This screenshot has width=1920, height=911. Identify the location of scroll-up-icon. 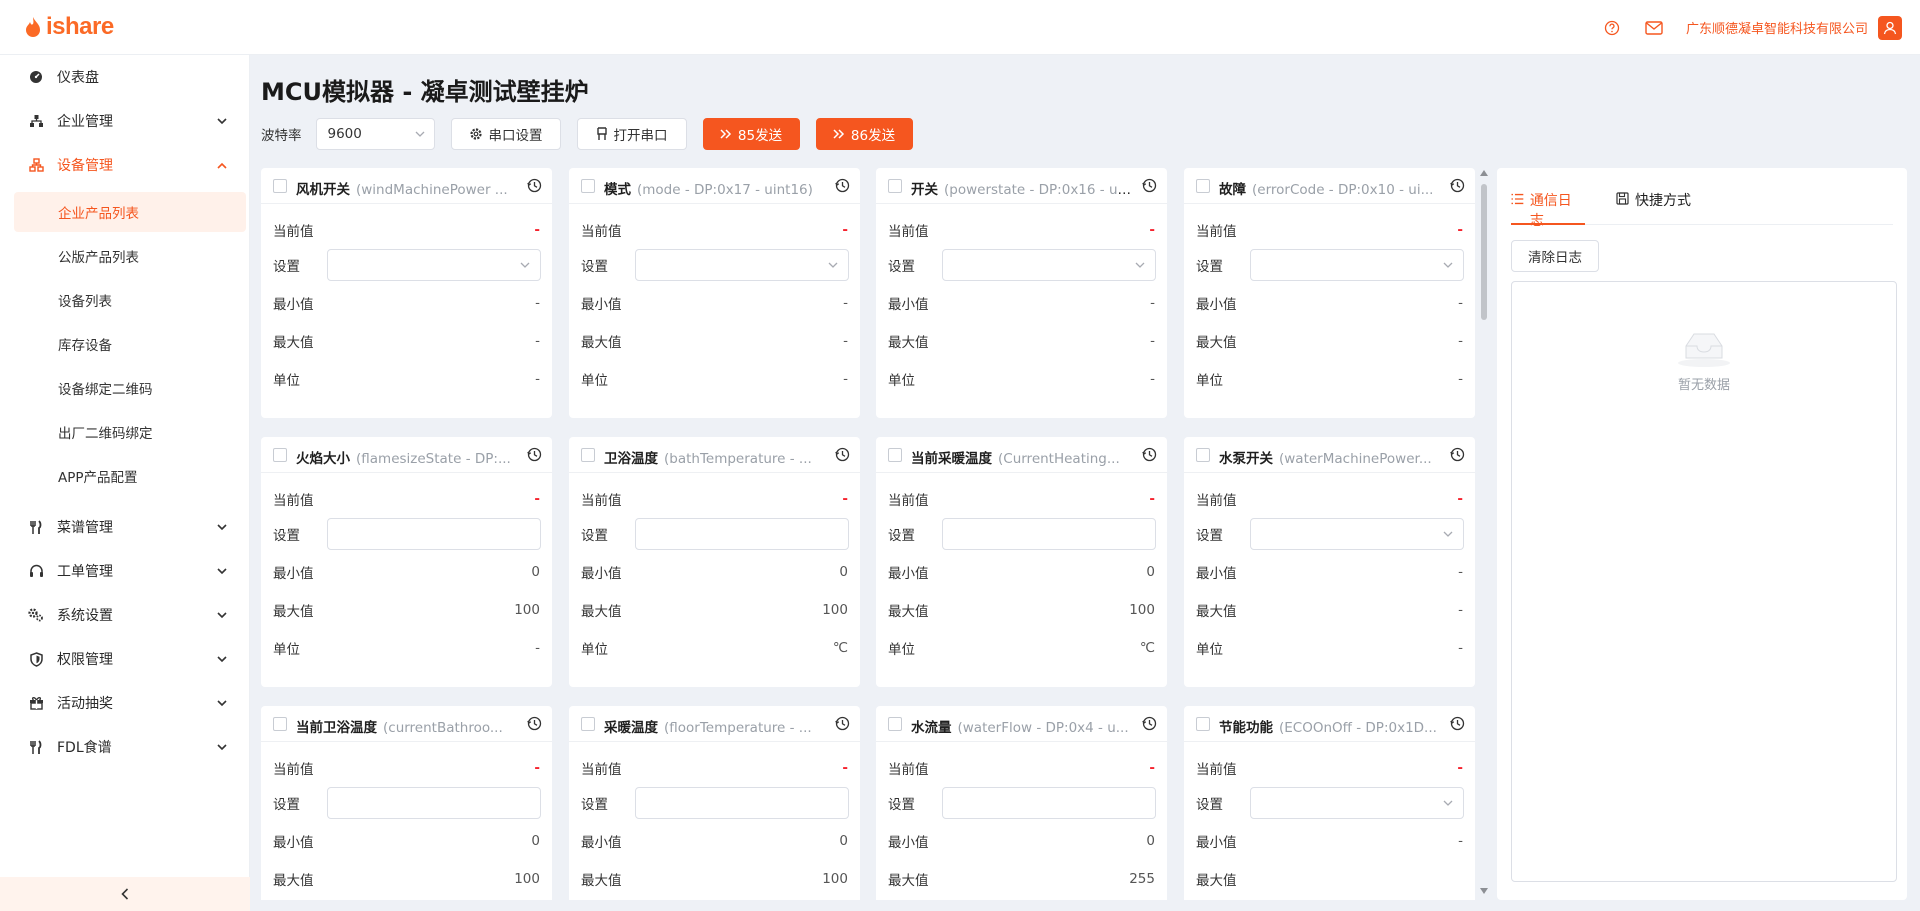
(1484, 173).